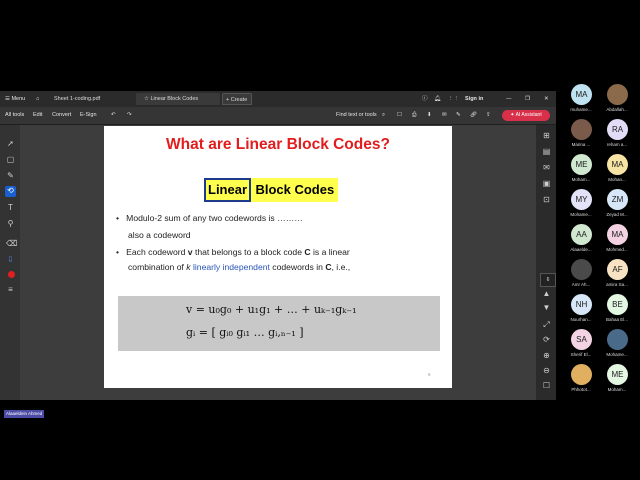  What do you see at coordinates (77, 99) in the screenshot?
I see `tab-sheet1-label: Sheet 1-coding.pdf` at bounding box center [77, 99].